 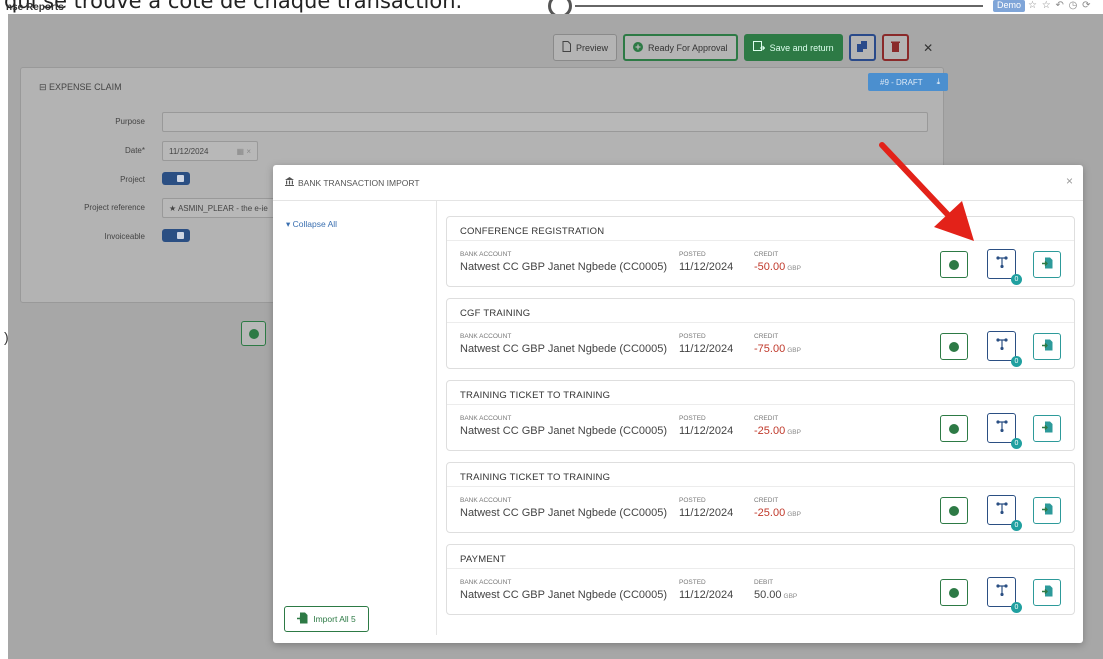 I want to click on save-and-return-button: Save and return, so click(x=793, y=47).